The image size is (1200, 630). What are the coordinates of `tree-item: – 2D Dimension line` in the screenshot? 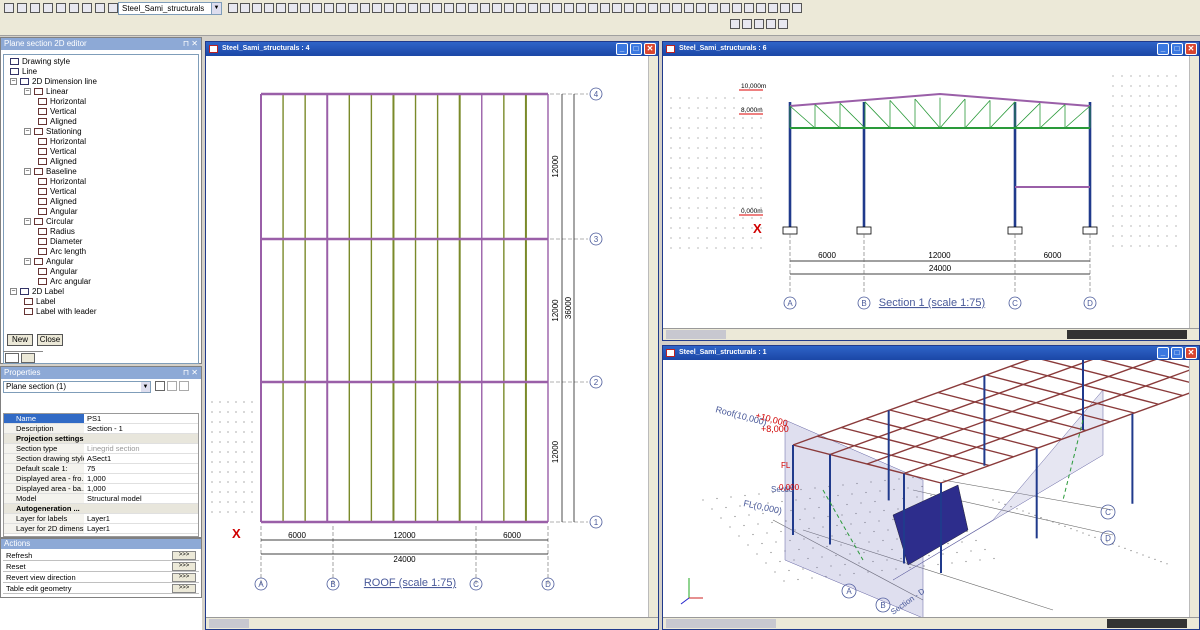 It's located at (53, 81).